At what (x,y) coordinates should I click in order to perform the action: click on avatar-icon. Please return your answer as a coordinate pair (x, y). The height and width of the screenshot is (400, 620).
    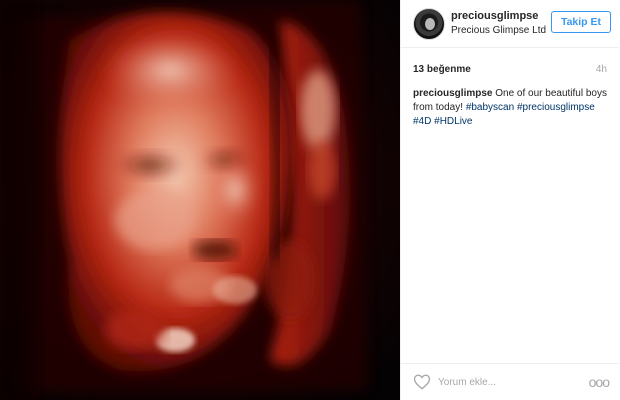
    Looking at the image, I should click on (430, 24).